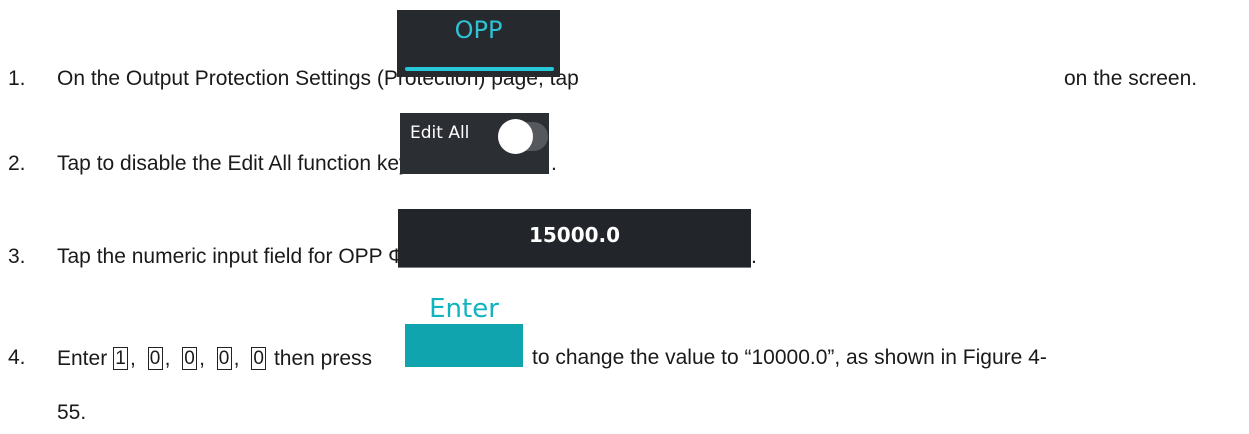 The height and width of the screenshot is (434, 1249). What do you see at coordinates (478, 30) in the screenshot?
I see `opp-tab-label: OPP` at bounding box center [478, 30].